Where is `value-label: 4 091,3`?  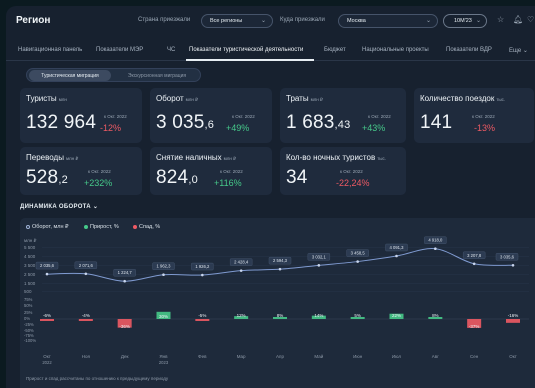 value-label: 4 091,3 is located at coordinates (397, 247).